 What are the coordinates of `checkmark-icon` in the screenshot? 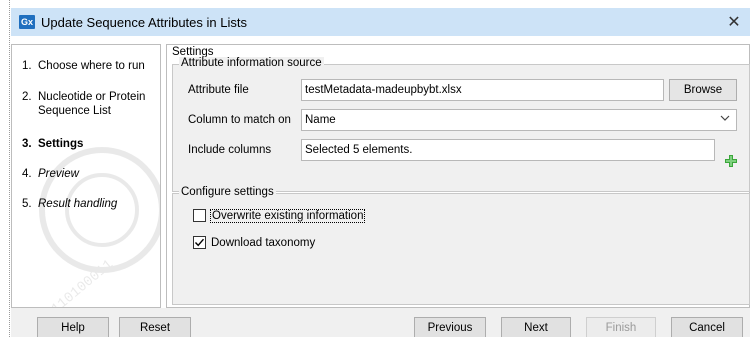 It's located at (199, 242).